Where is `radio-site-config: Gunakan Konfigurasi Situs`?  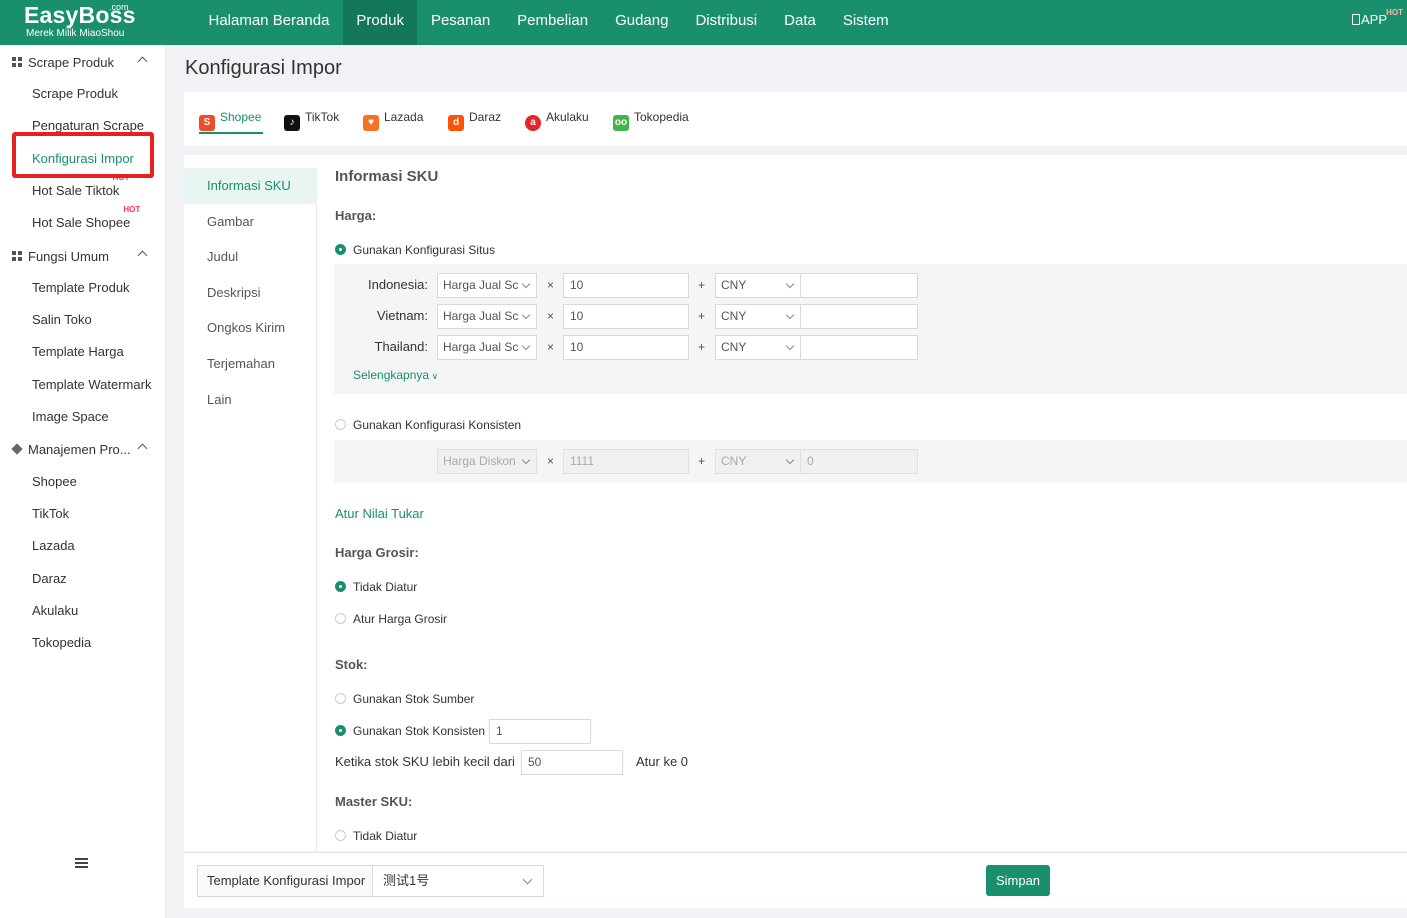
radio-site-config: Gunakan Konfigurasi Situs is located at coordinates (415, 250).